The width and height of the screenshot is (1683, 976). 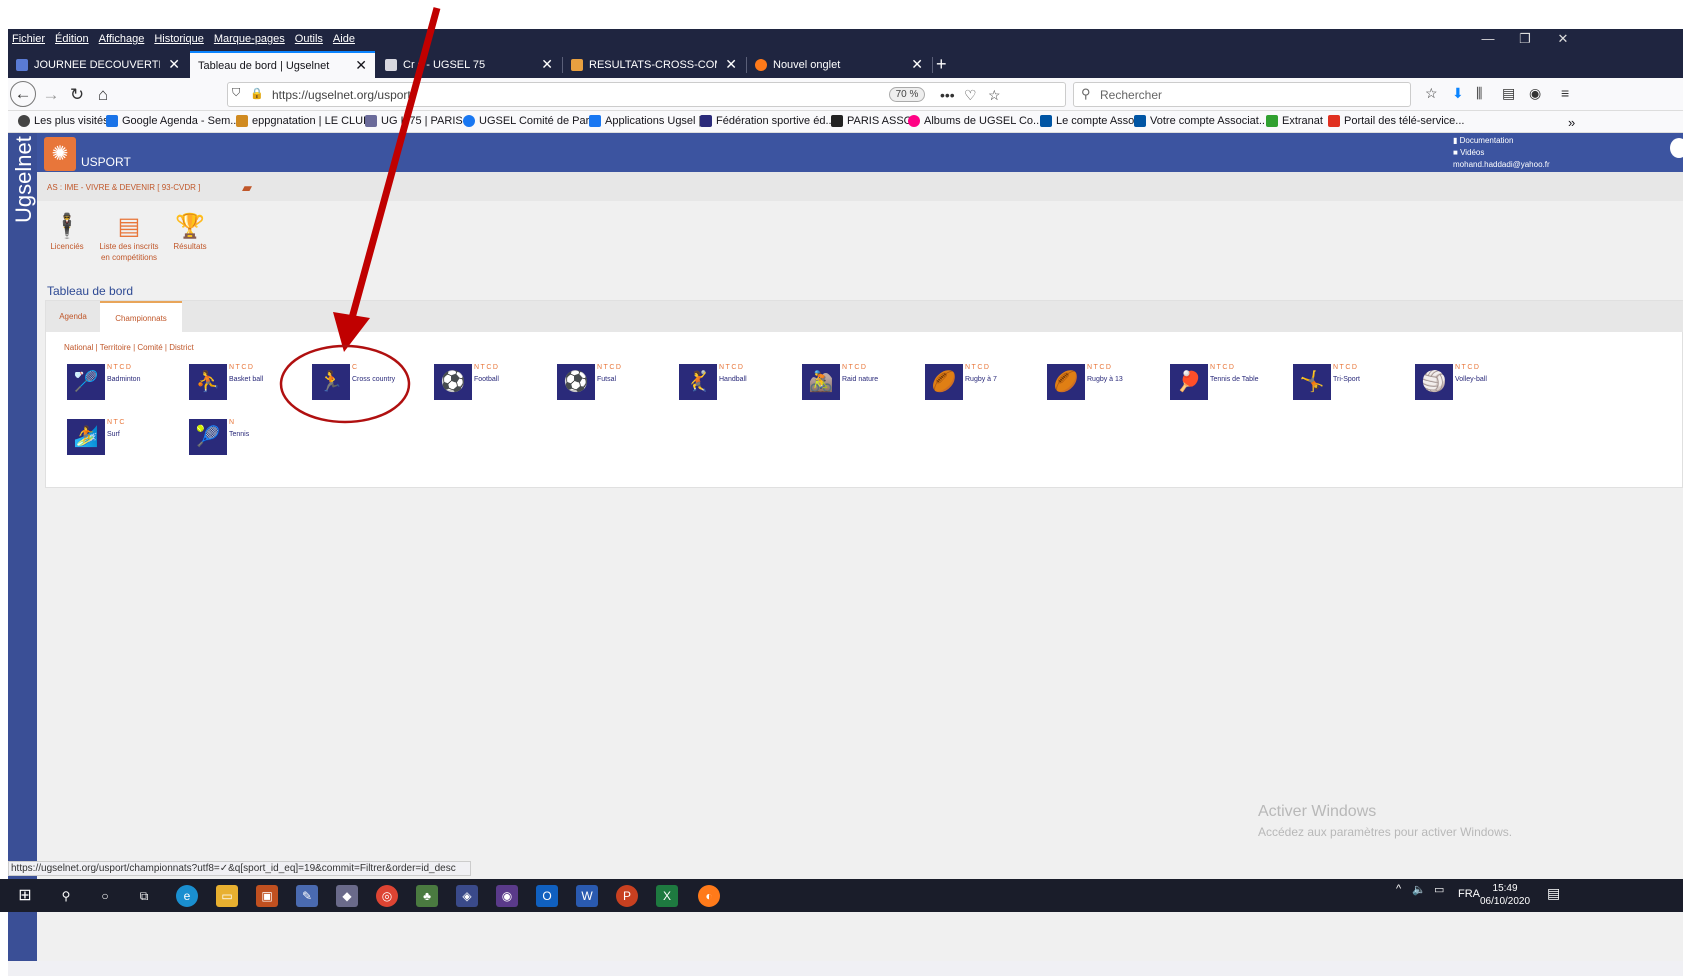 What do you see at coordinates (128, 384) in the screenshot?
I see `sport-card: 🏸 NTCD Badminton` at bounding box center [128, 384].